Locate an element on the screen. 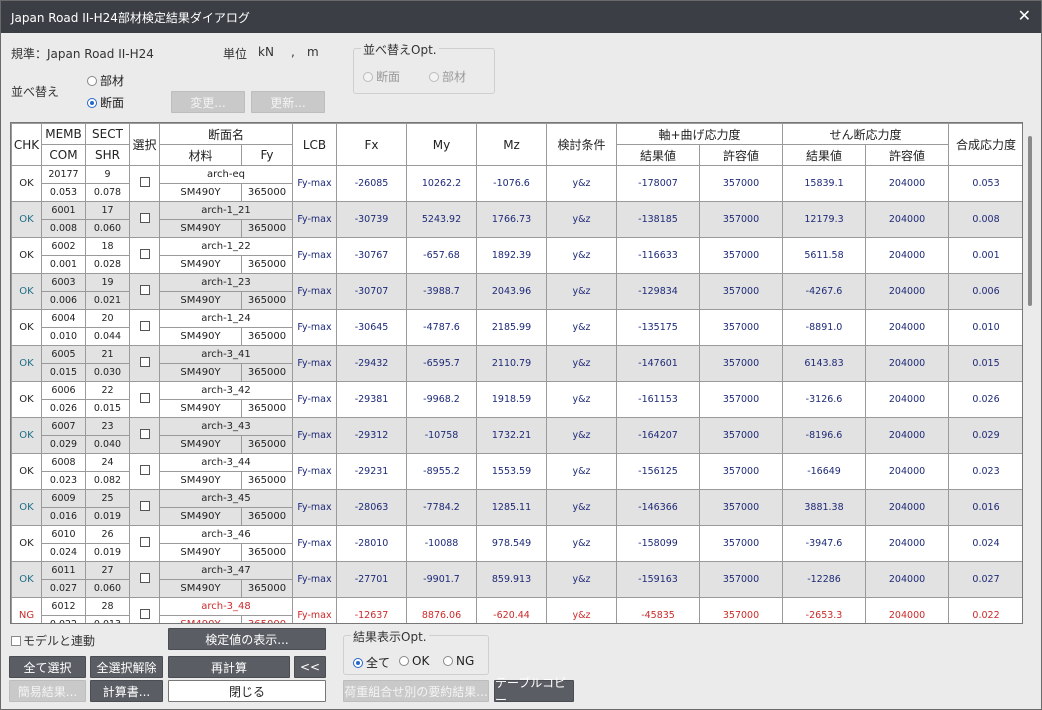 The image size is (1042, 710). result-opt-ng: NG is located at coordinates (458, 661).